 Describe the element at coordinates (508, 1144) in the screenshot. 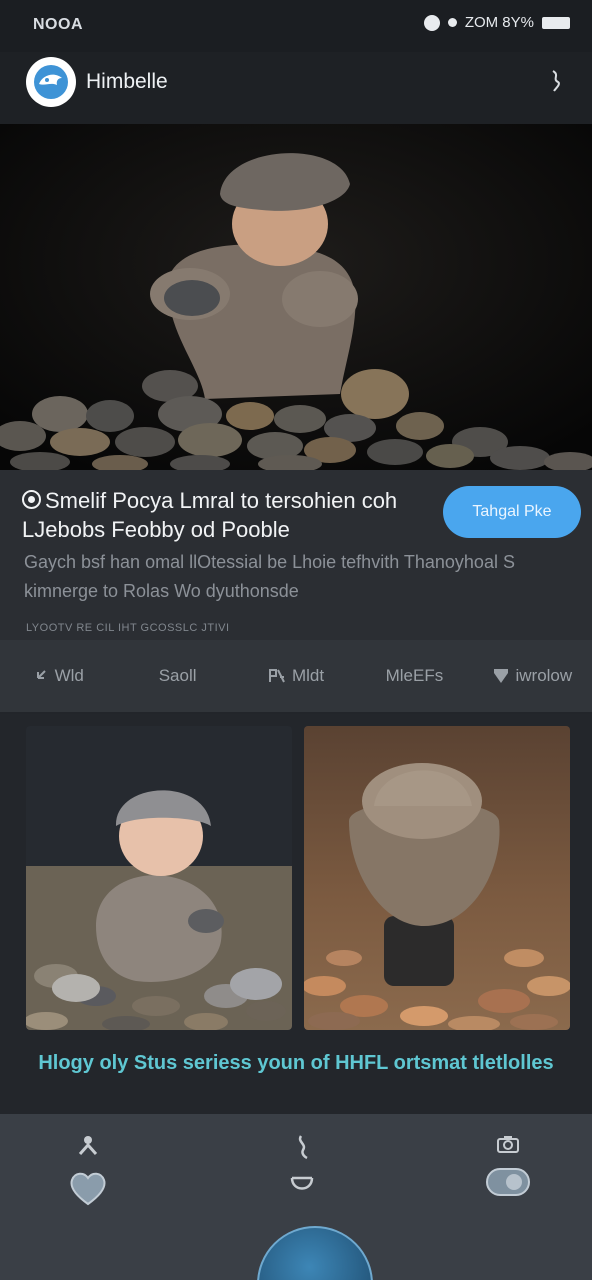

I see `camera-icon` at that location.